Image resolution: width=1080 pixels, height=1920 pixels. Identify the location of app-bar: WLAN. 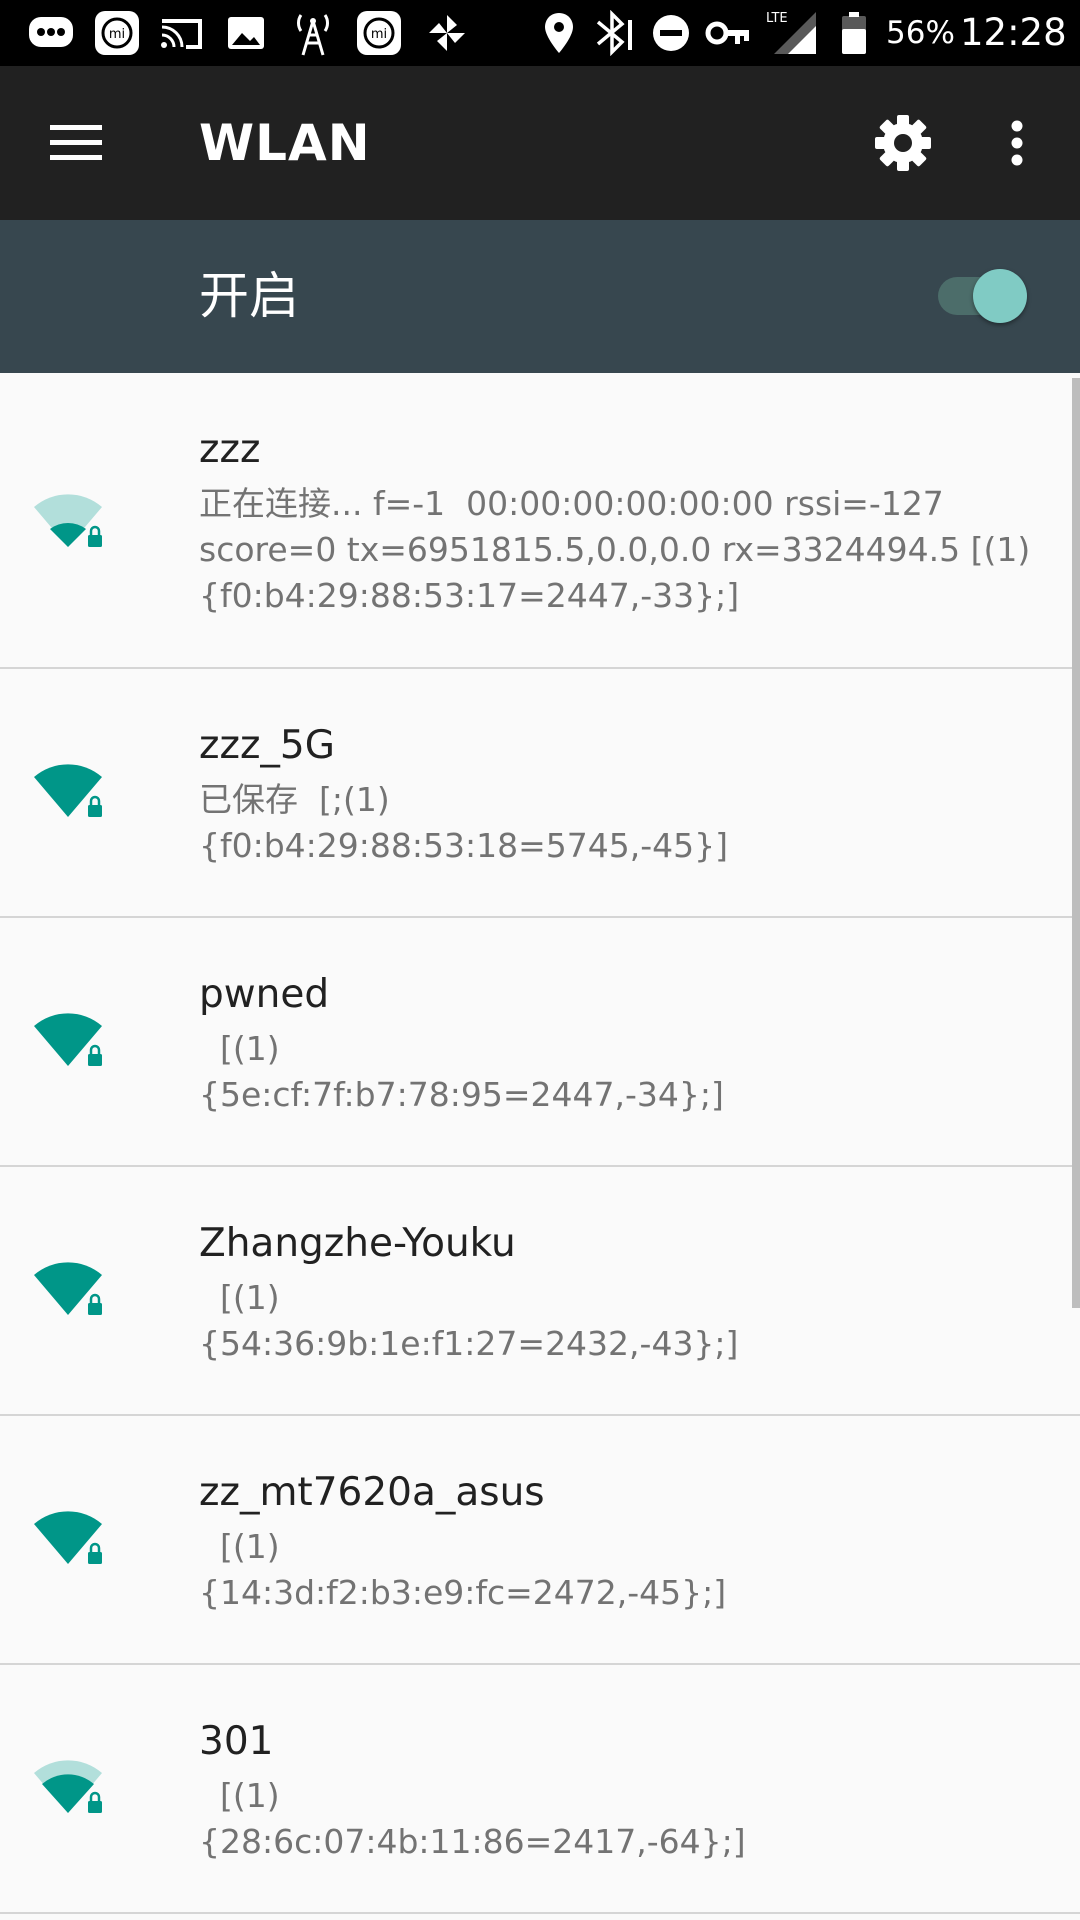
(540, 143).